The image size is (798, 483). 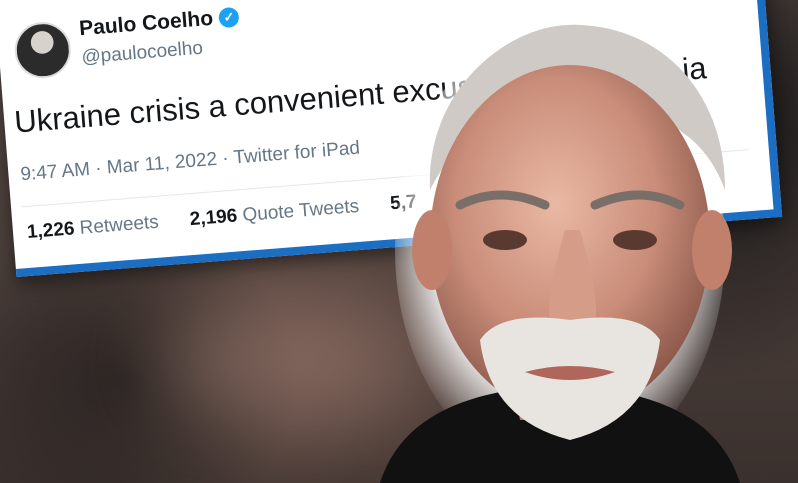 I want to click on retweets-stat: 1,226 Retweets, so click(x=92, y=227).